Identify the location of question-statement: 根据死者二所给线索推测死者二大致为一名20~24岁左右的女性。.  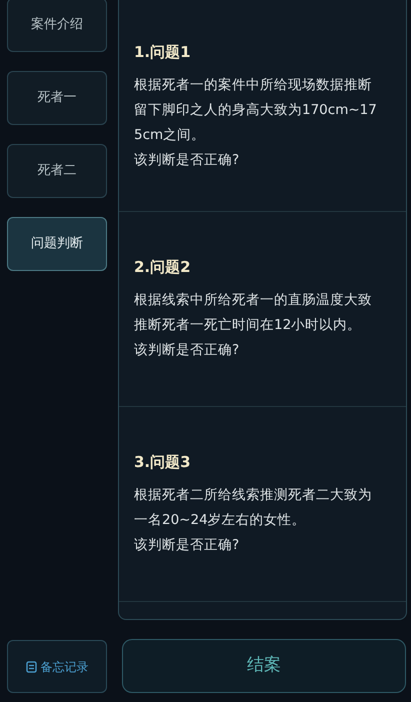
(253, 508).